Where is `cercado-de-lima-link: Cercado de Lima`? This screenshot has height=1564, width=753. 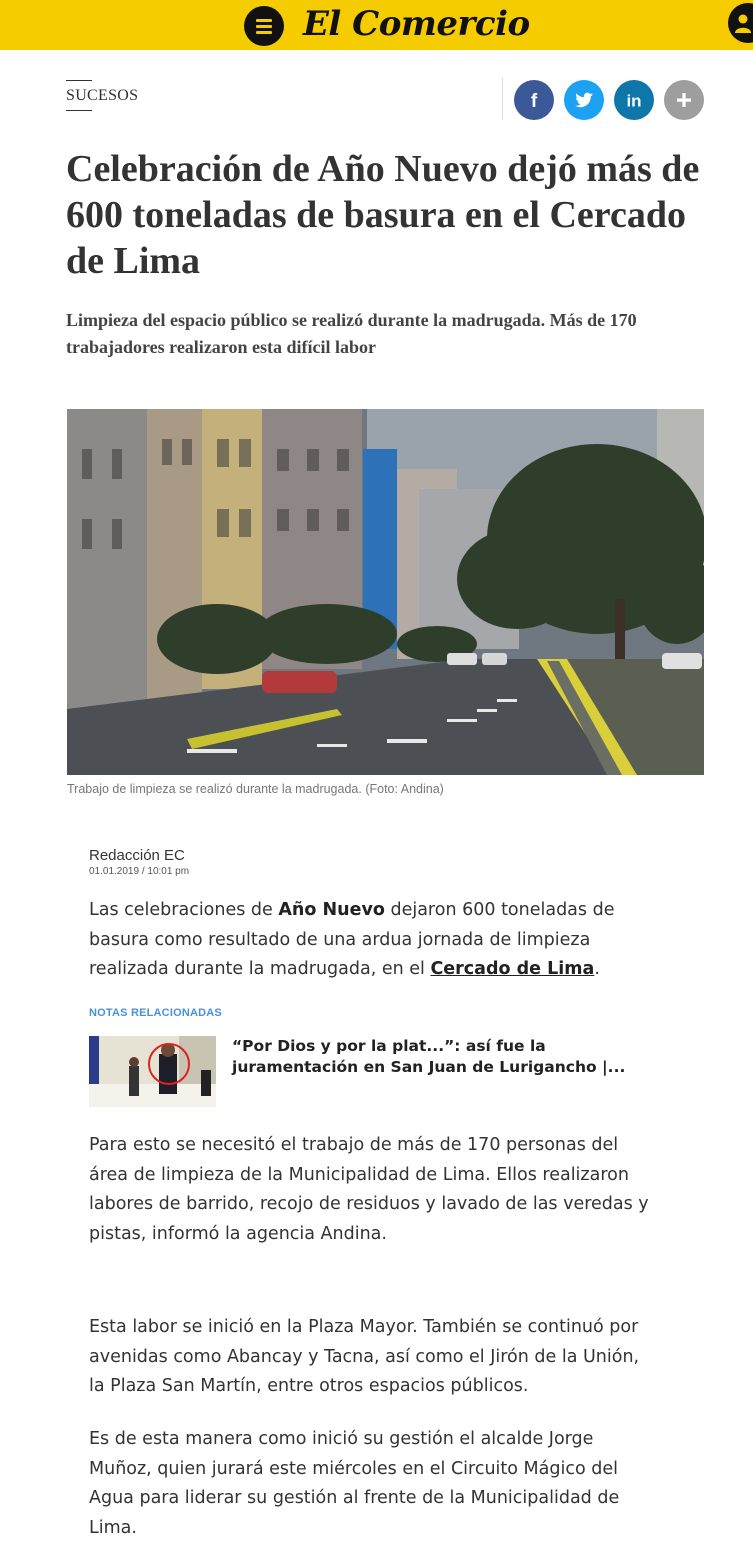 cercado-de-lima-link: Cercado de Lima is located at coordinates (512, 969).